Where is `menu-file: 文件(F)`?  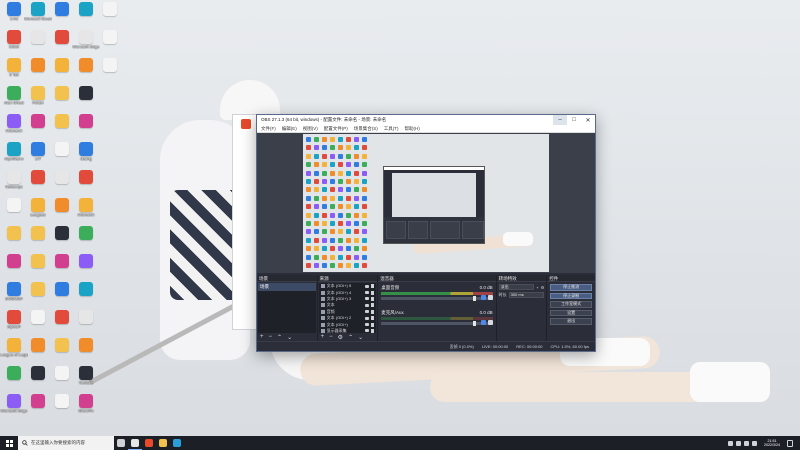
menu-file: 文件(F) is located at coordinates (268, 129).